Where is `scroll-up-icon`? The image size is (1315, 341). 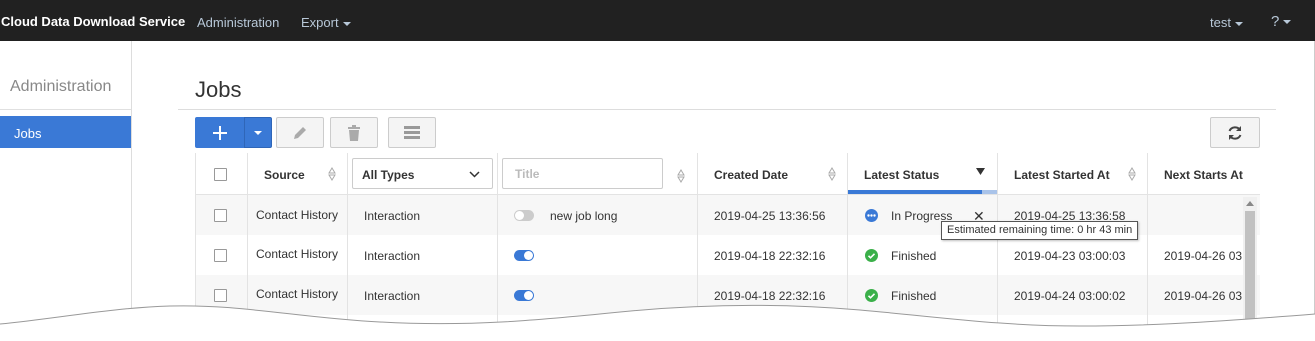
scroll-up-icon is located at coordinates (1250, 203).